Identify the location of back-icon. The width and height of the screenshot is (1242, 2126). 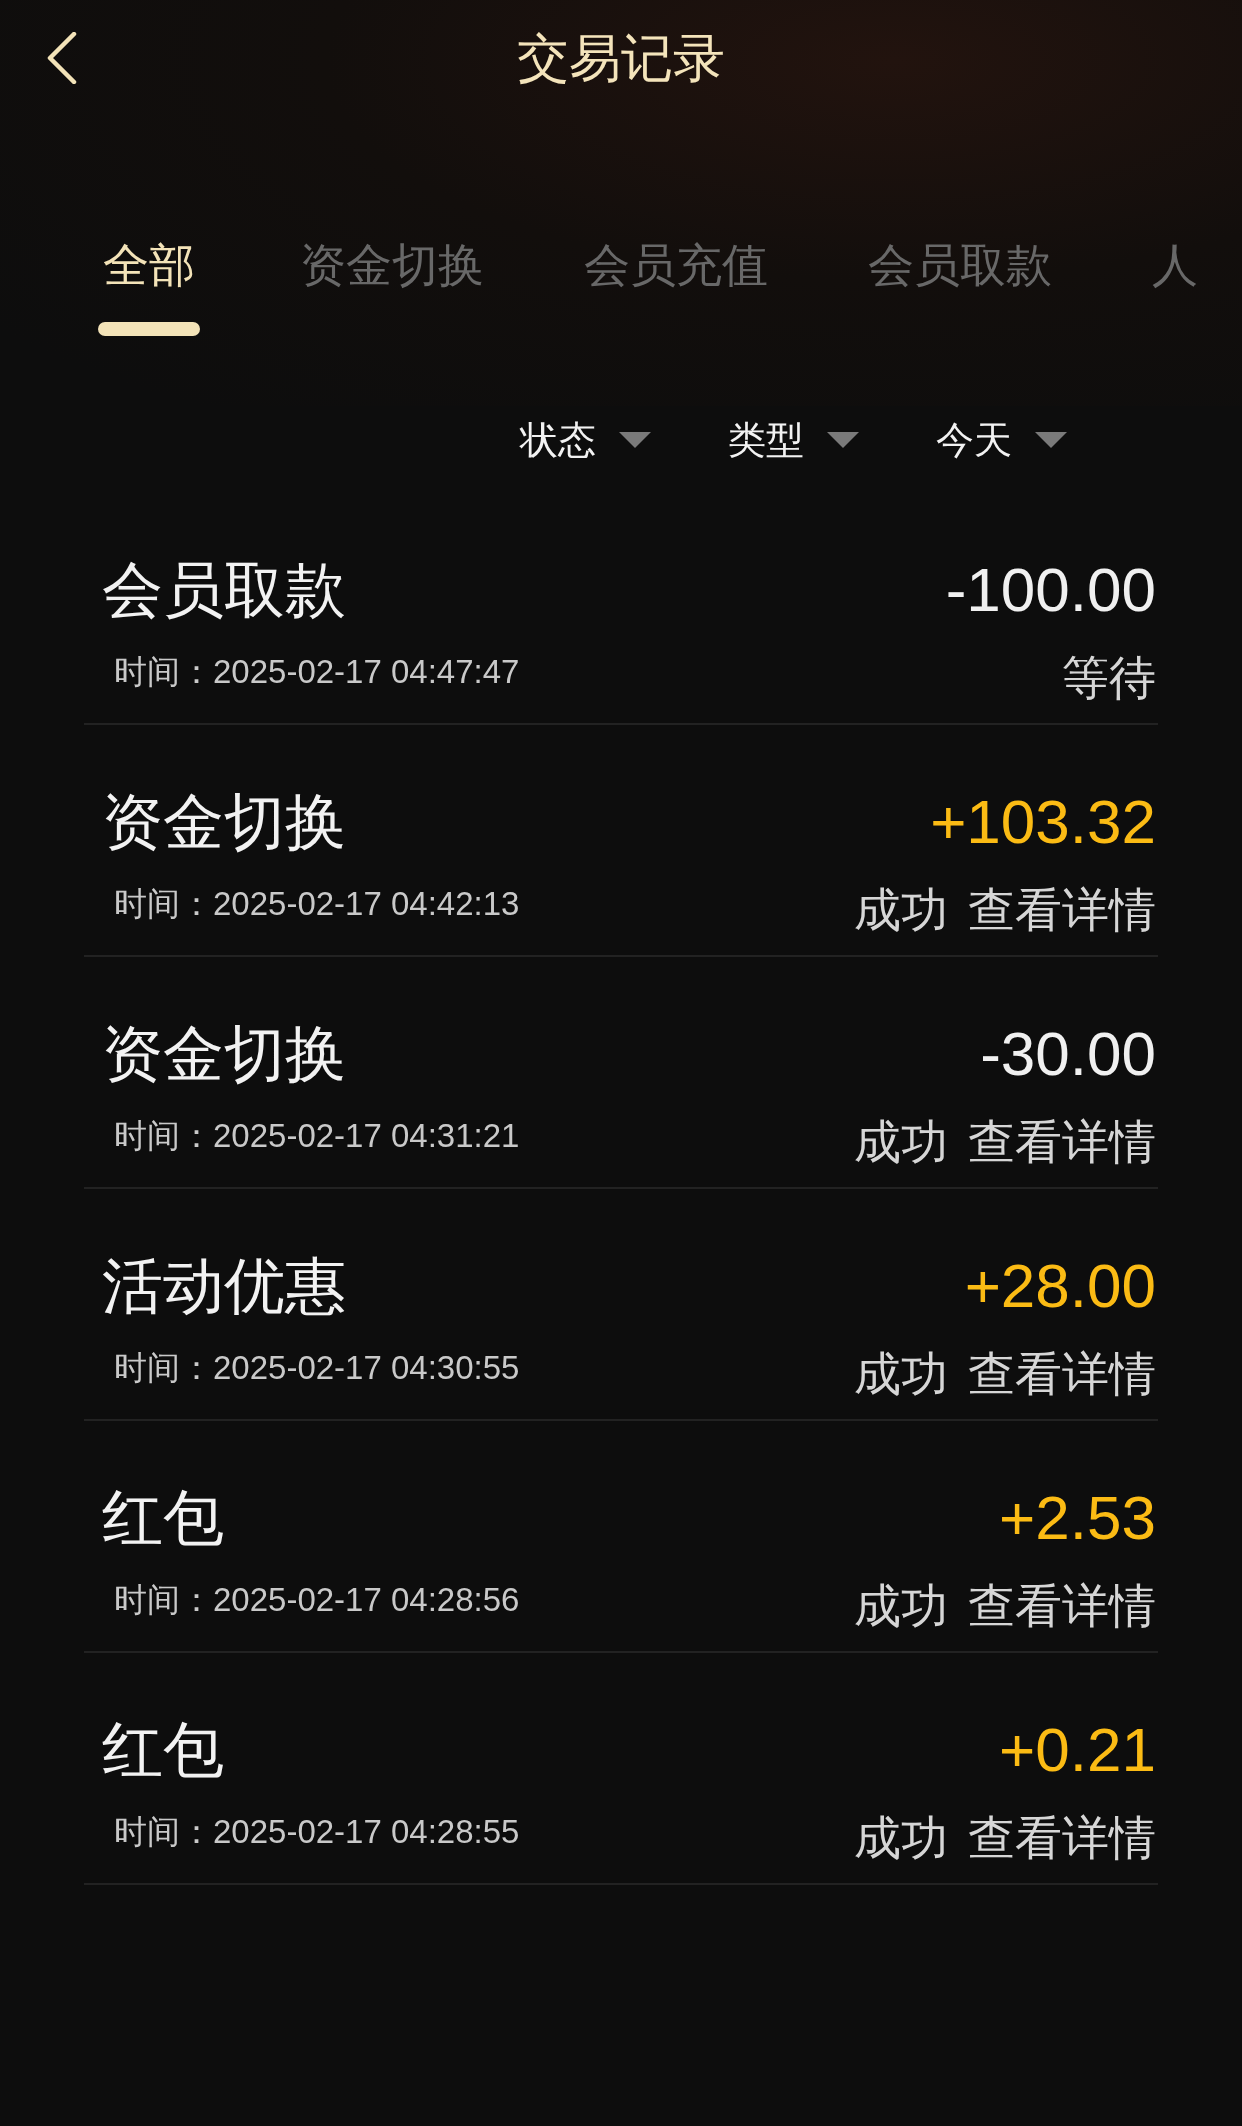
(62, 58).